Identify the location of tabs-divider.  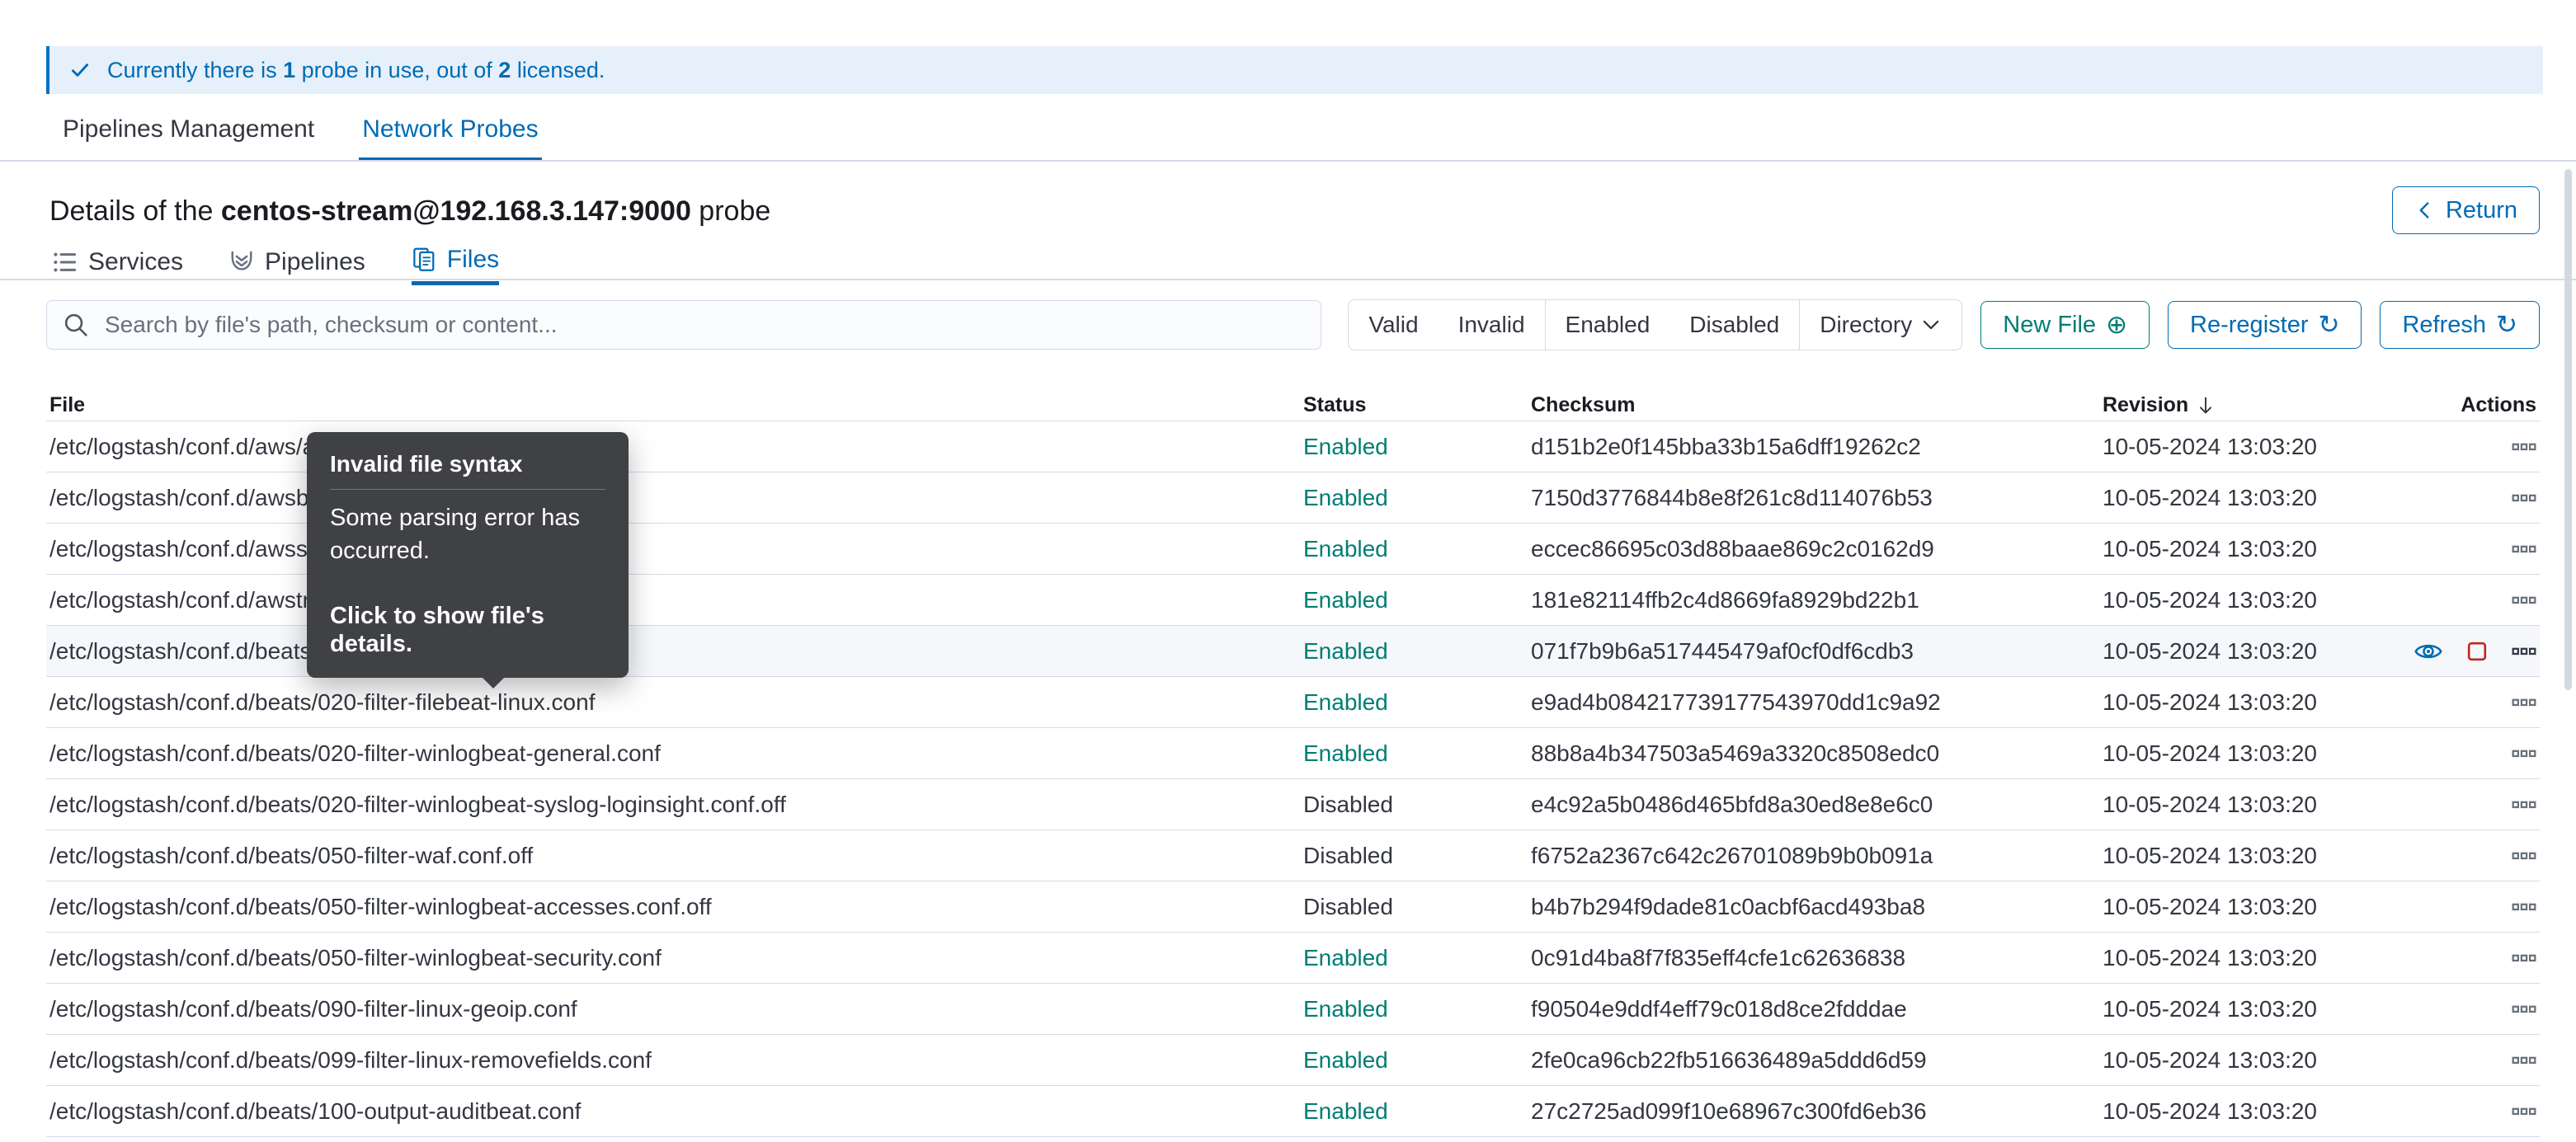
(1288, 161).